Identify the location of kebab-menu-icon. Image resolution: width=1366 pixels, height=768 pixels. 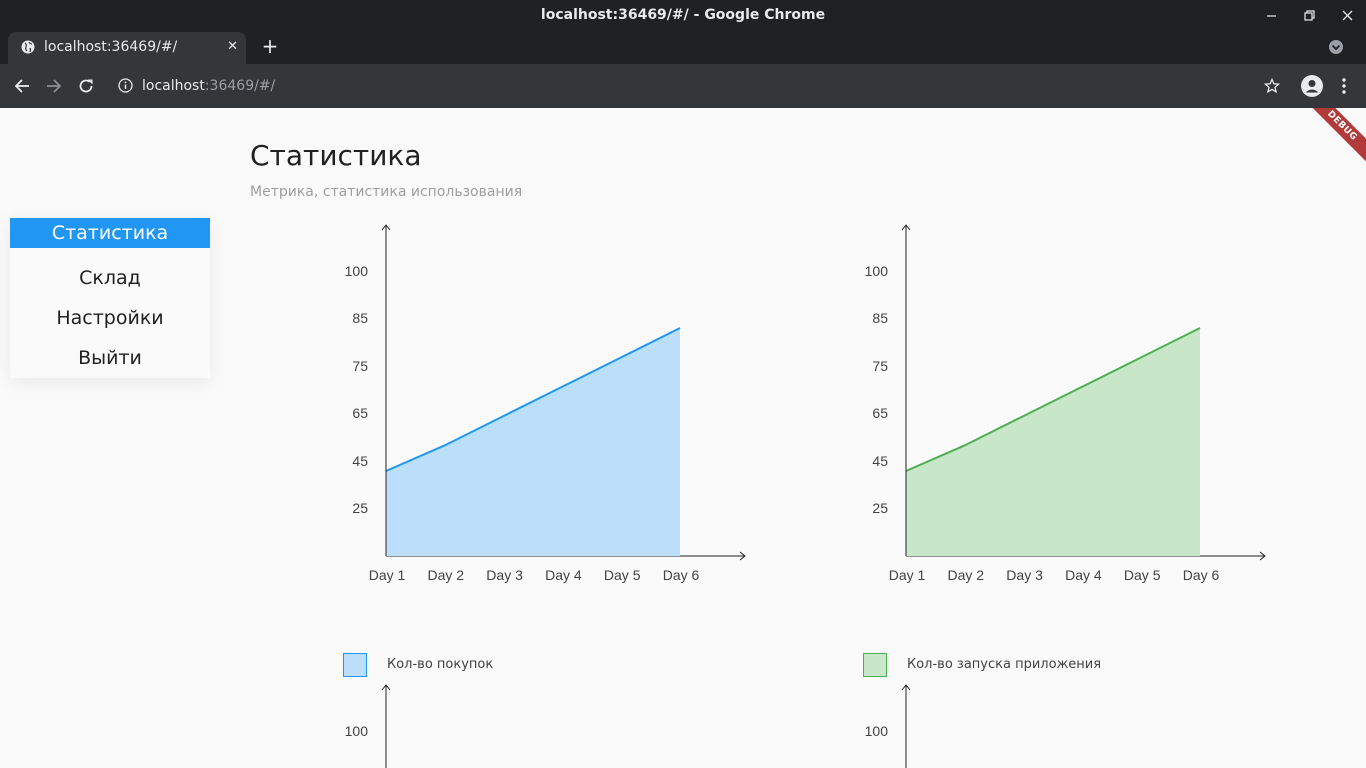
(1344, 86).